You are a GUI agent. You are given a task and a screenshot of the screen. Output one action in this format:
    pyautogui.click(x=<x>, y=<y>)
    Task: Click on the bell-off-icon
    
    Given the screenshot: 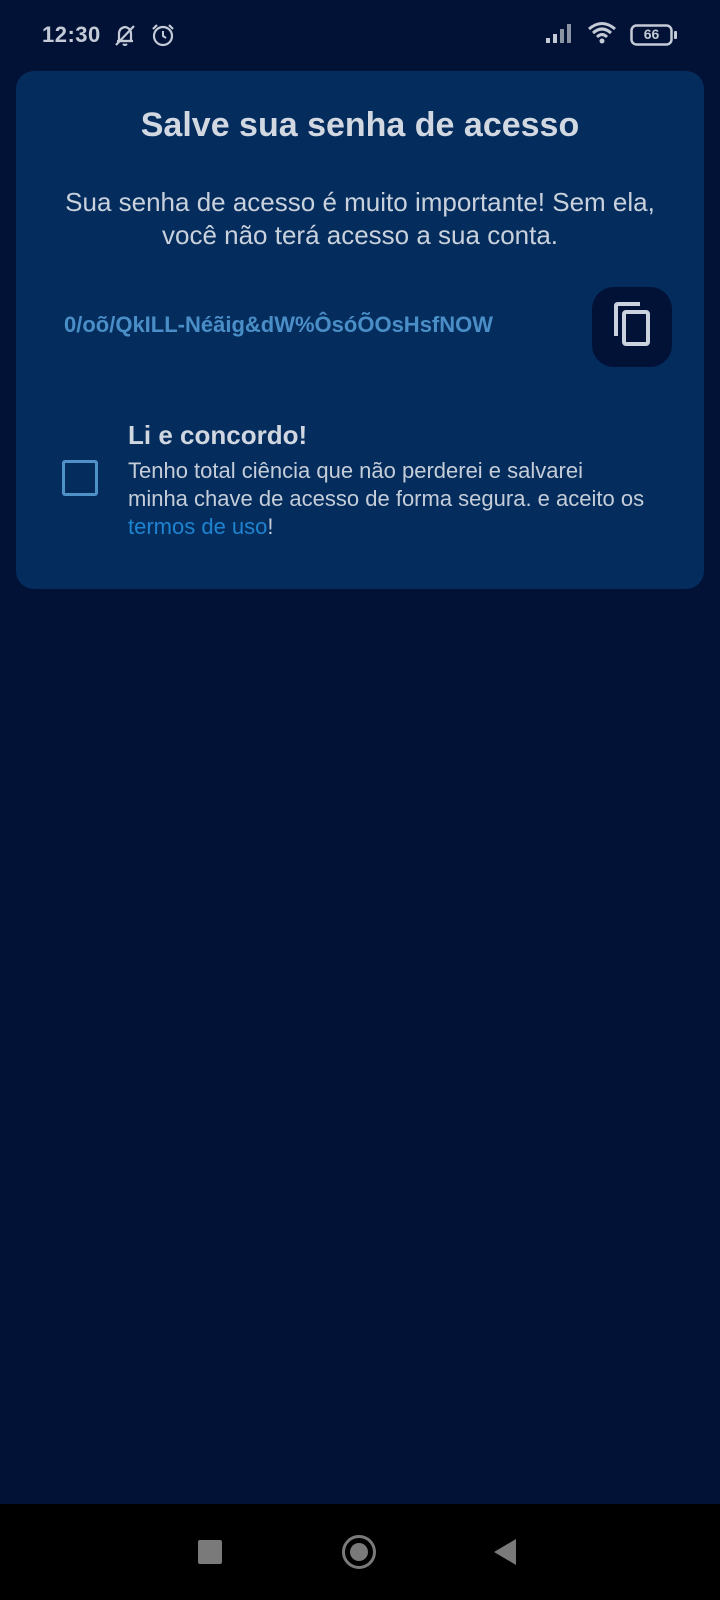 What is the action you would take?
    pyautogui.click(x=125, y=35)
    